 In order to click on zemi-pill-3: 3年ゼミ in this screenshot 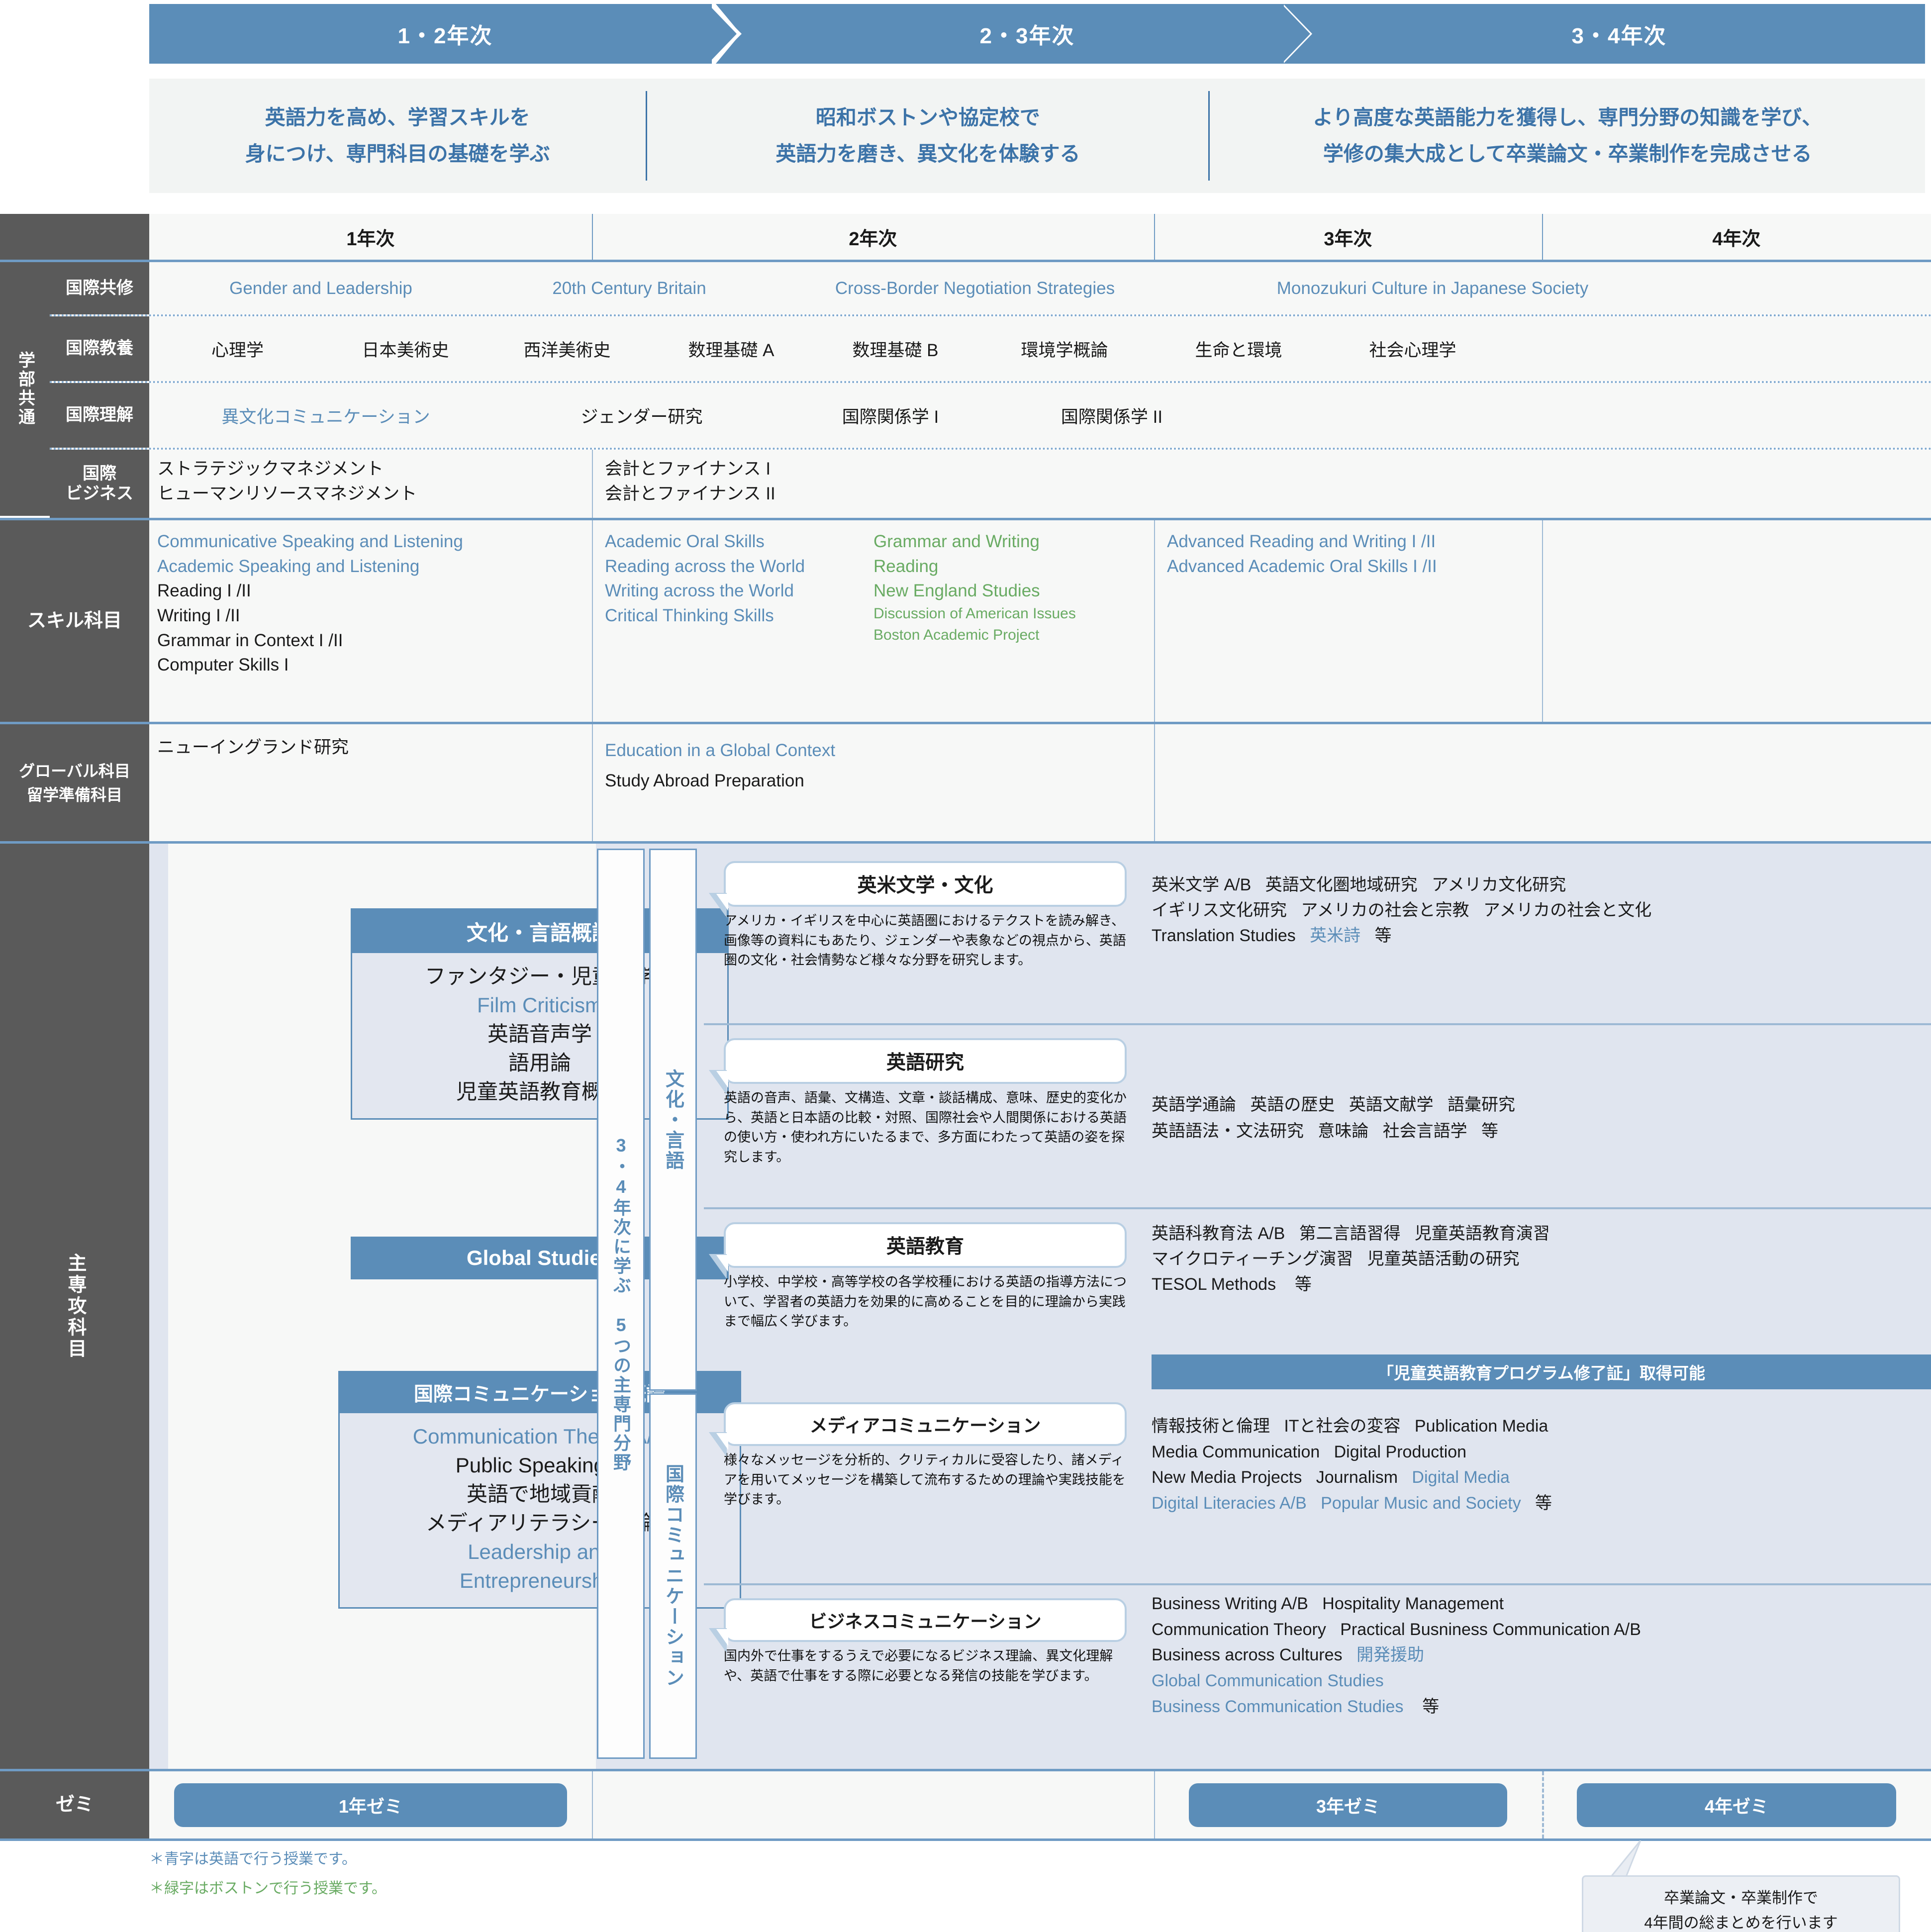, I will do `click(1348, 1805)`.